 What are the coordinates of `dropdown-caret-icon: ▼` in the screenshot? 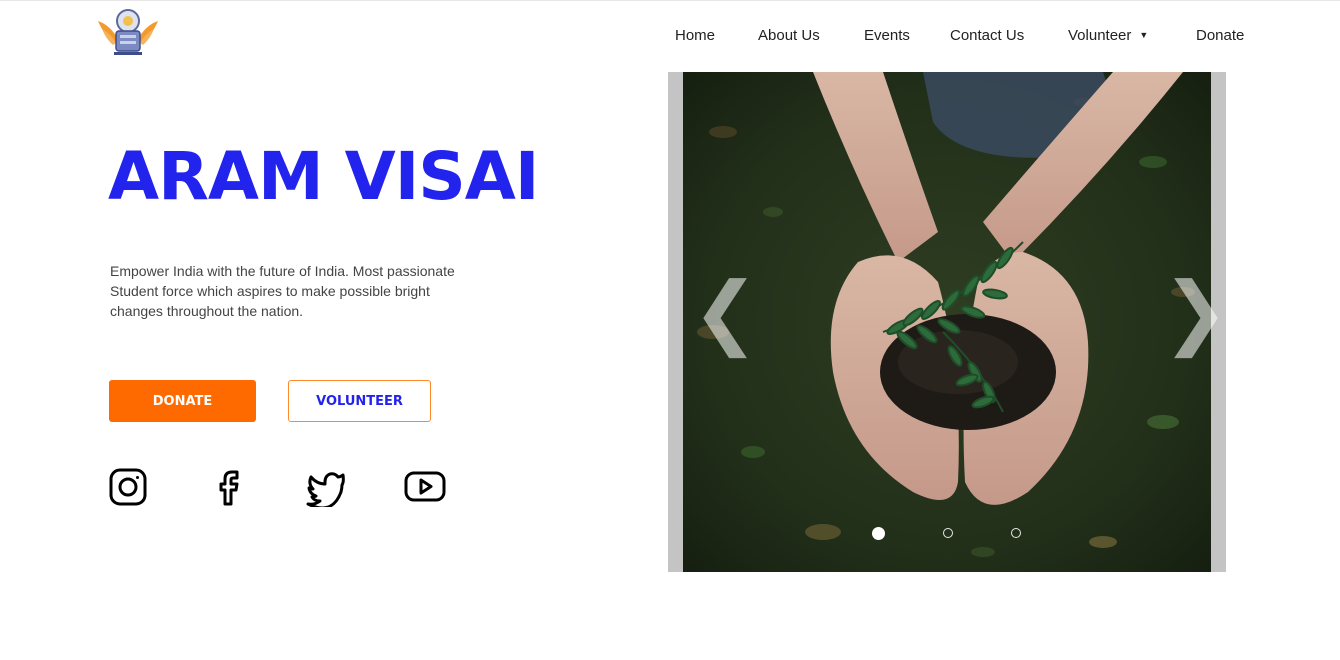 It's located at (1144, 35).